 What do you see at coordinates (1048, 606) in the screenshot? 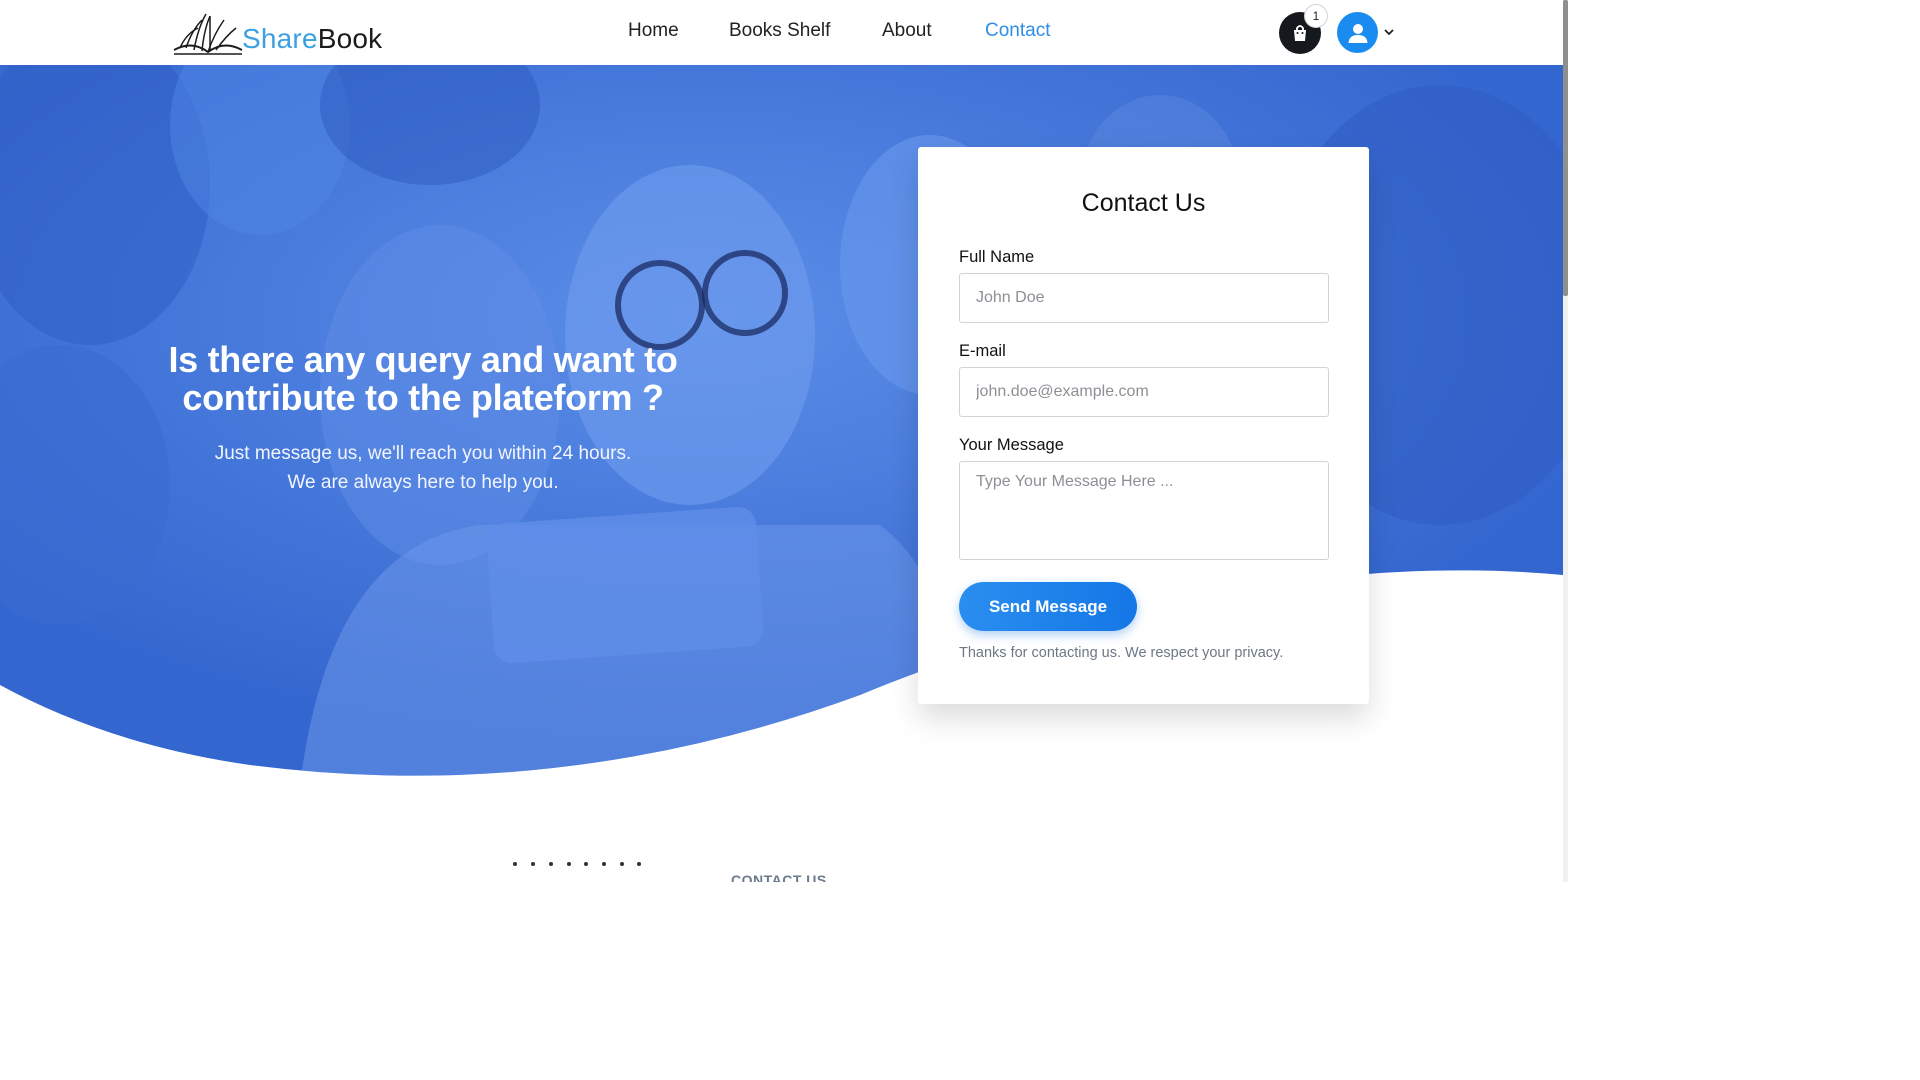
I see `send-message-button: Send Message` at bounding box center [1048, 606].